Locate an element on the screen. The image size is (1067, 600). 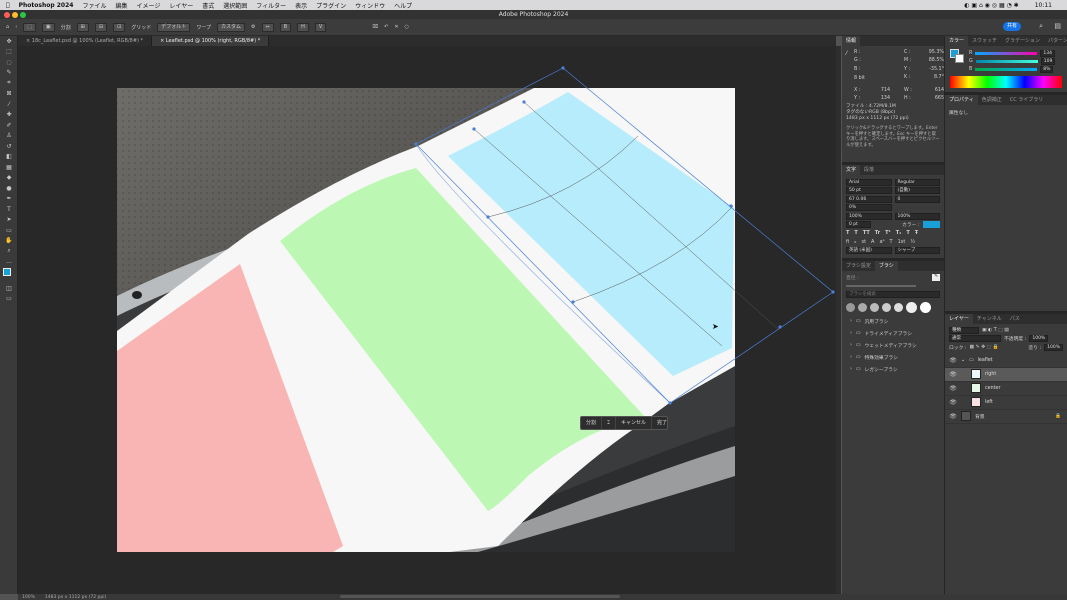
menu-help: ヘルプ is located at coordinates (403, 5).